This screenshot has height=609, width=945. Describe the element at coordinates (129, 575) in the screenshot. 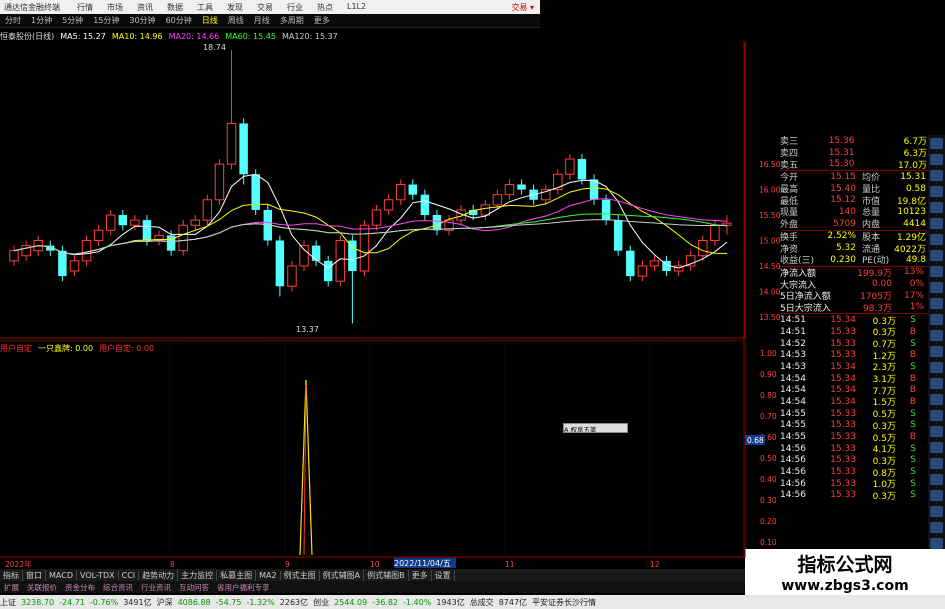

I see `indicator-tab: CCI` at that location.